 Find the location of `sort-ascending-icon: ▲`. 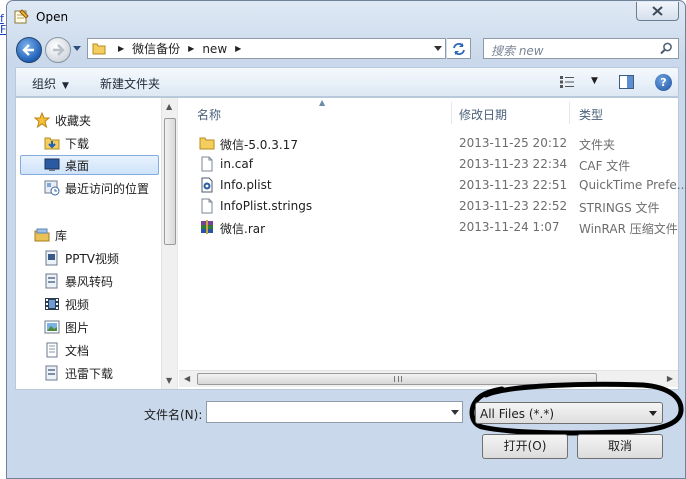

sort-ascending-icon: ▲ is located at coordinates (322, 102).